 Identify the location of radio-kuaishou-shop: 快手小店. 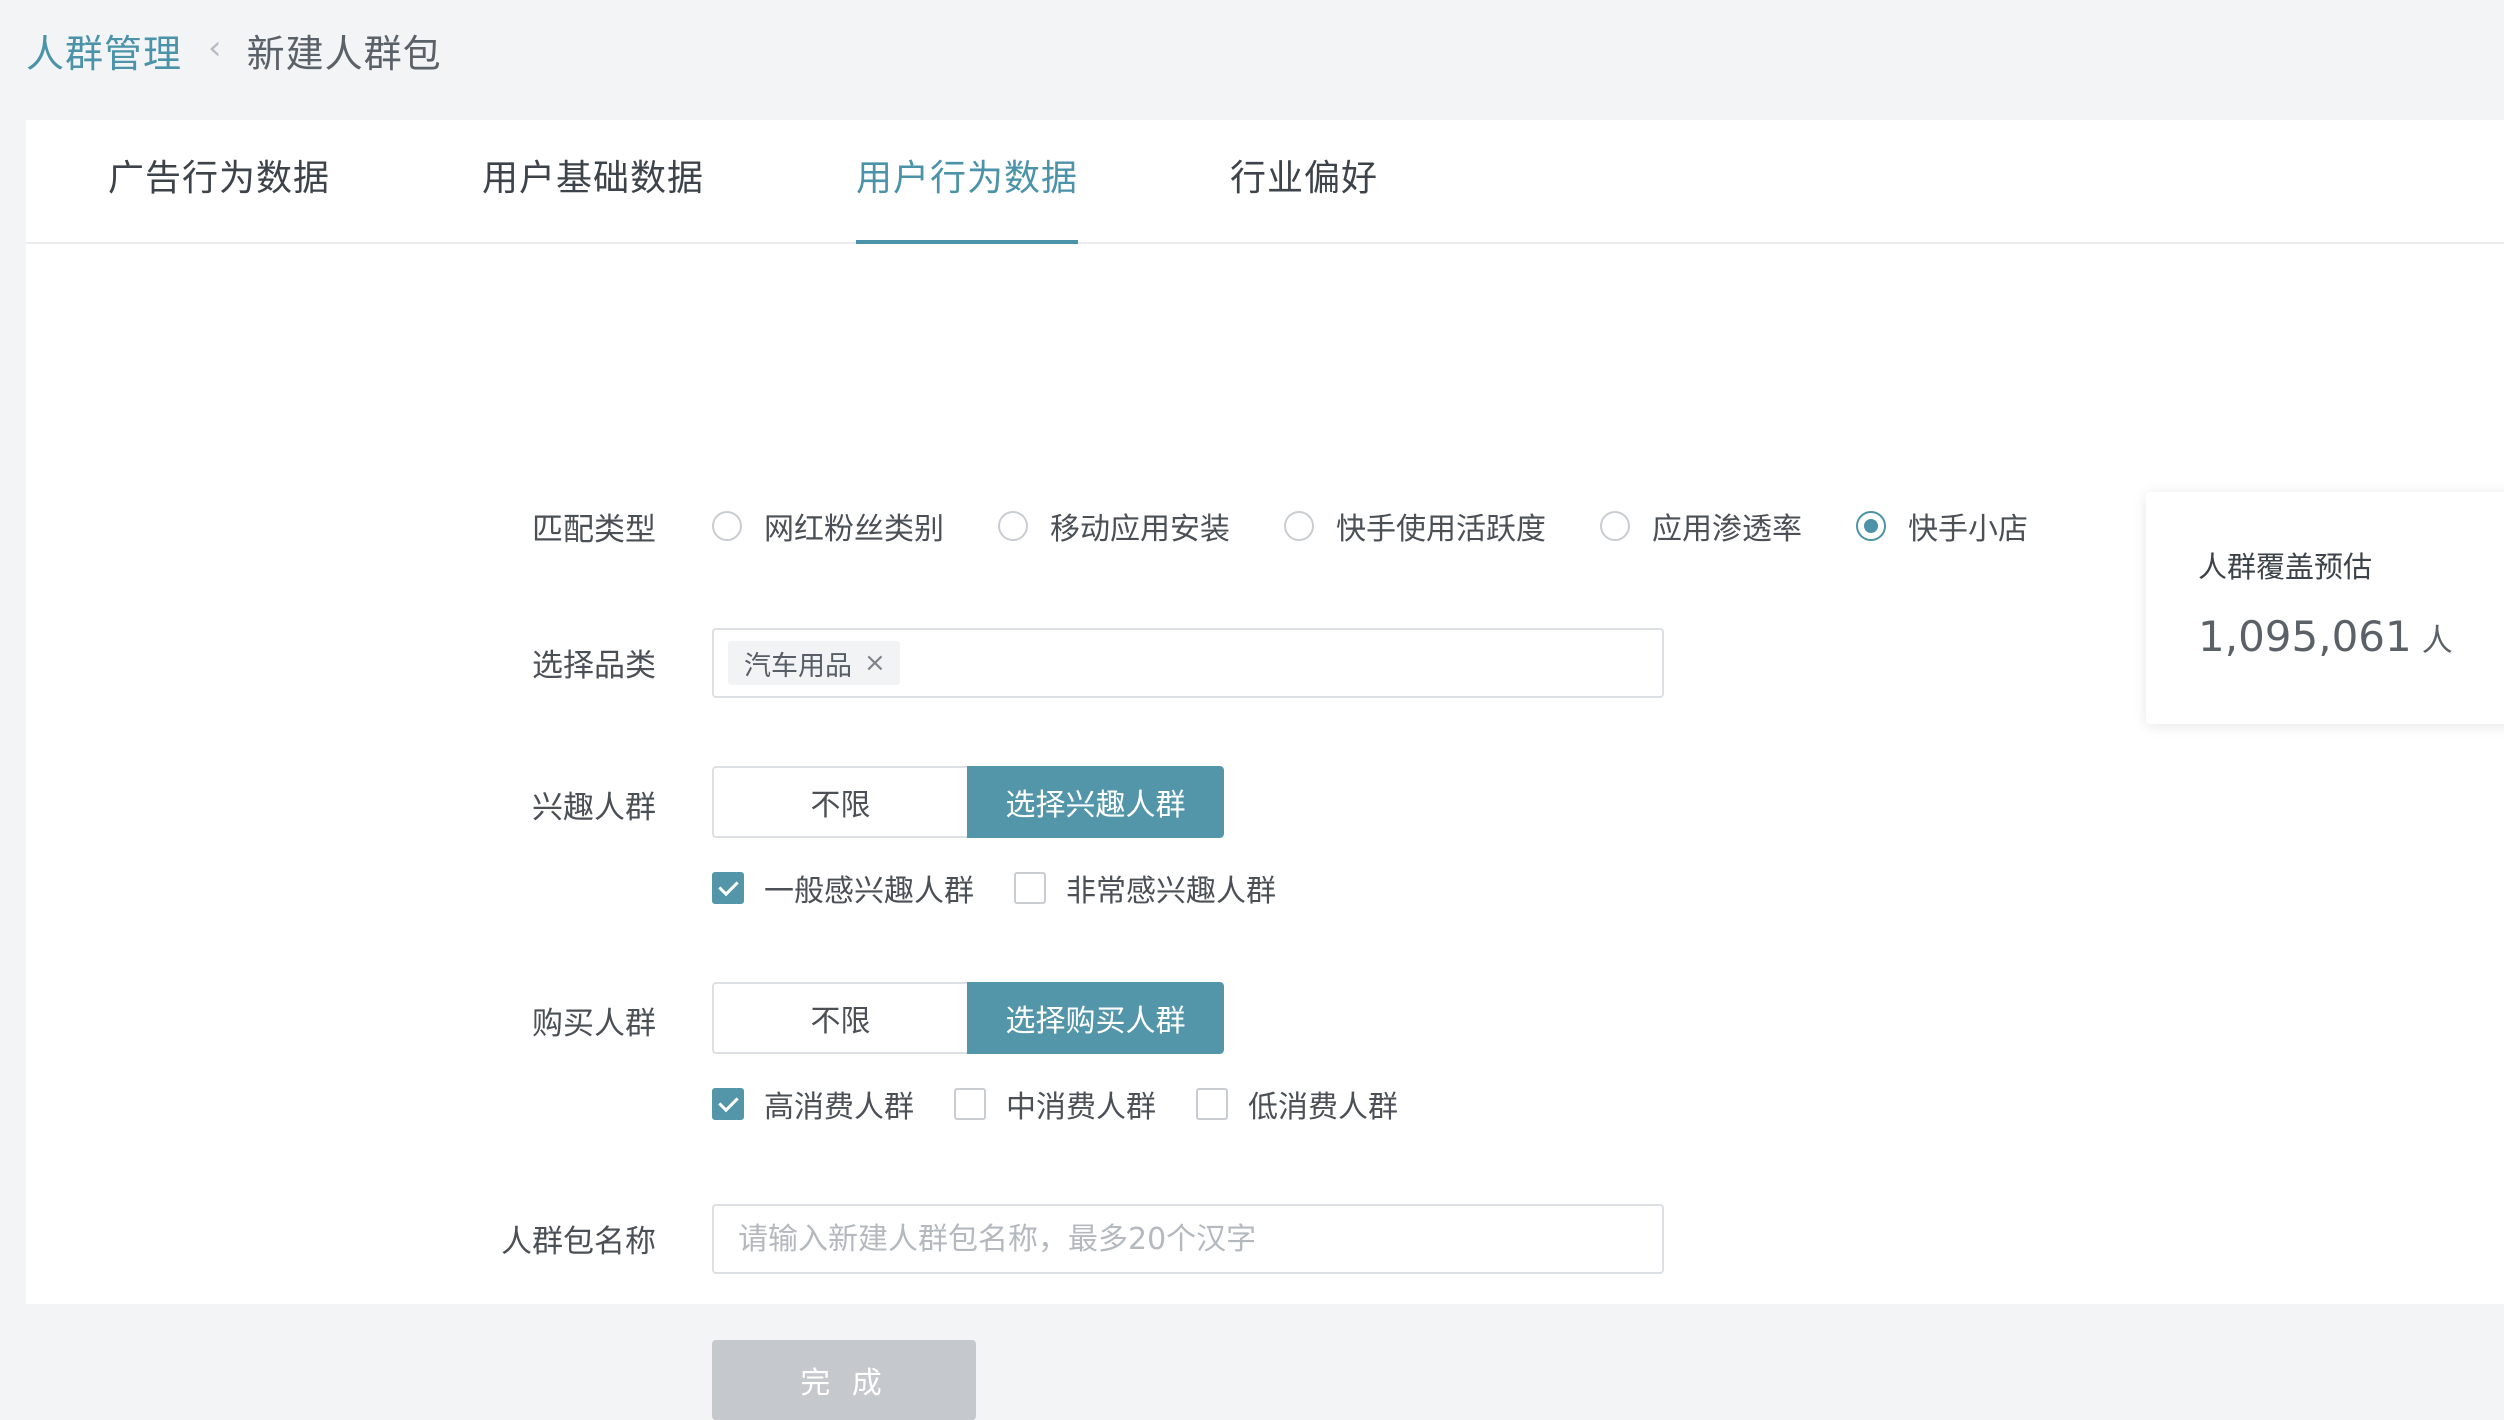
(1942, 526).